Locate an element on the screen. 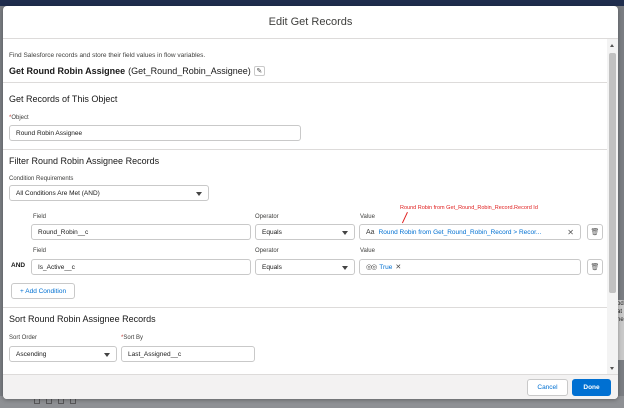 The width and height of the screenshot is (624, 408). edit-element-button: ✎ is located at coordinates (259, 71).